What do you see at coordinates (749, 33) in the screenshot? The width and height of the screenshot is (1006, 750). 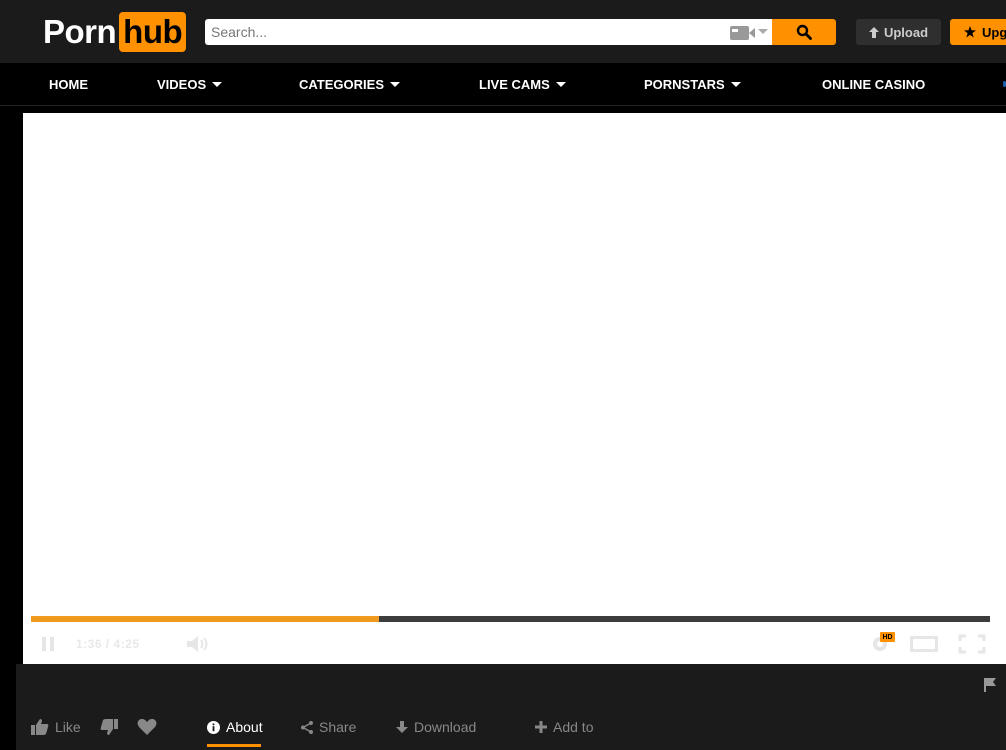 I see `video-camera-icon` at bounding box center [749, 33].